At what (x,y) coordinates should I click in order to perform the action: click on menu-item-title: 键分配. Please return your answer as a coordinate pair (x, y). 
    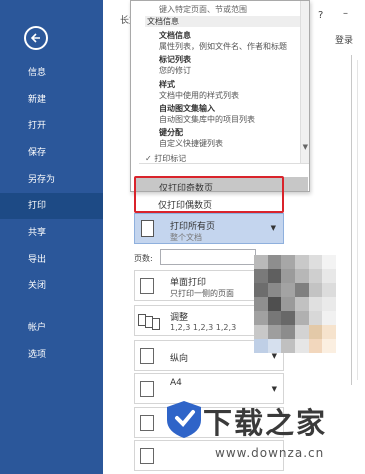
    Looking at the image, I should click on (171, 132).